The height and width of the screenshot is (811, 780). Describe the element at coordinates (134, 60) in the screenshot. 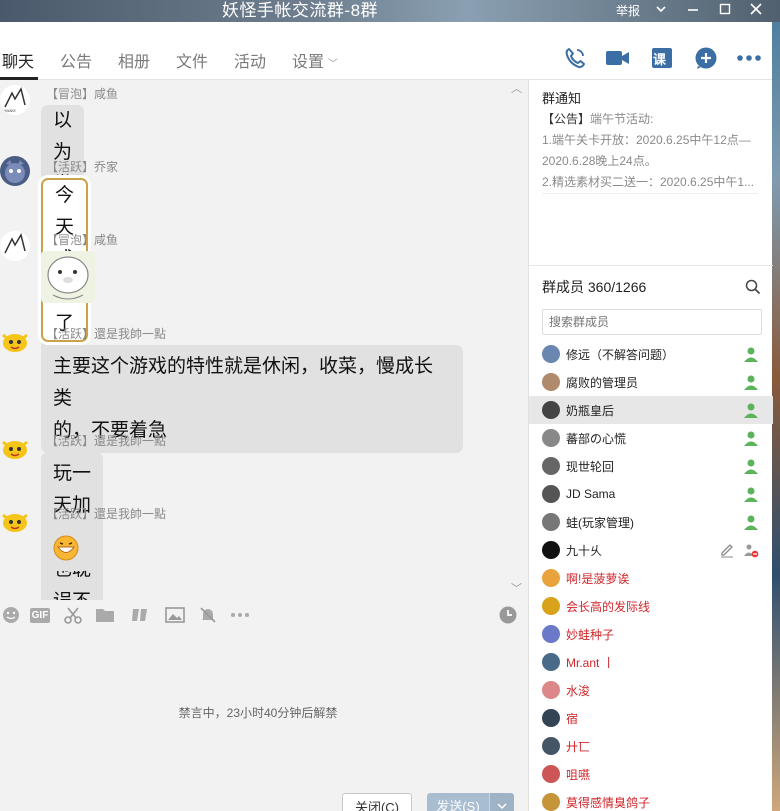

I see `tab-album: 相册` at that location.